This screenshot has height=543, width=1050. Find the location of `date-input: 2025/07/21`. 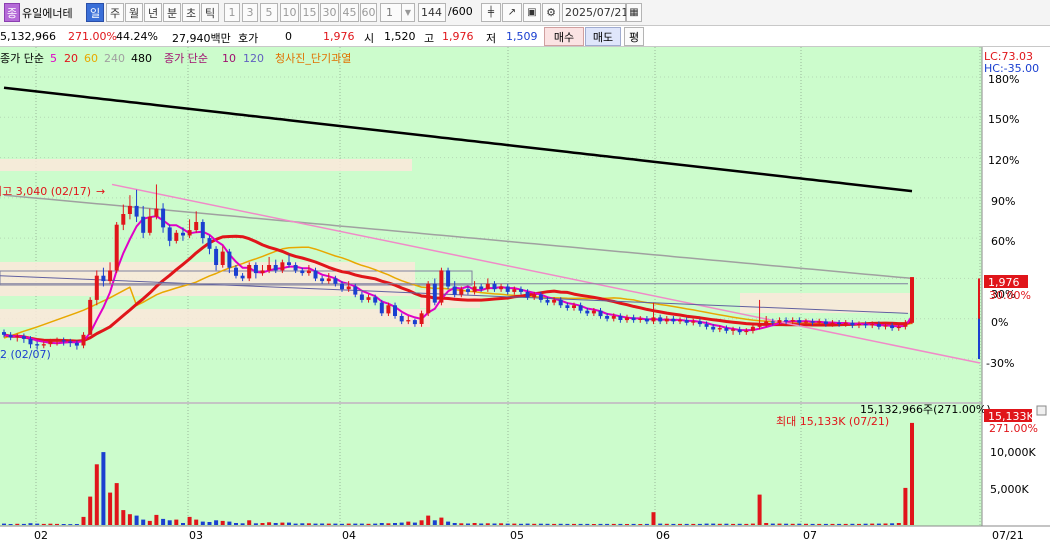

date-input: 2025/07/21 is located at coordinates (595, 12).